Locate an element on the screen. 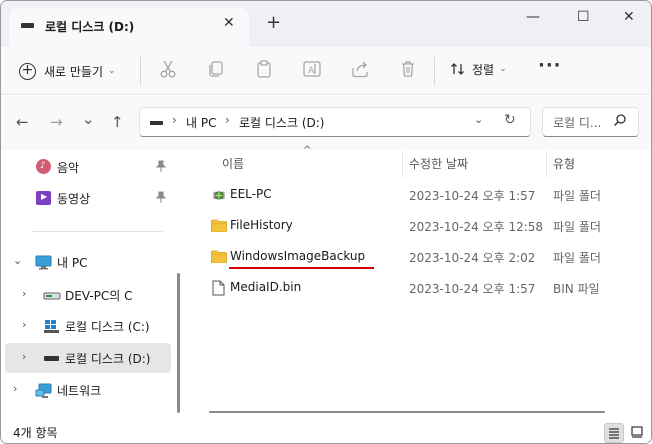  details-view-icon is located at coordinates (614, 433).